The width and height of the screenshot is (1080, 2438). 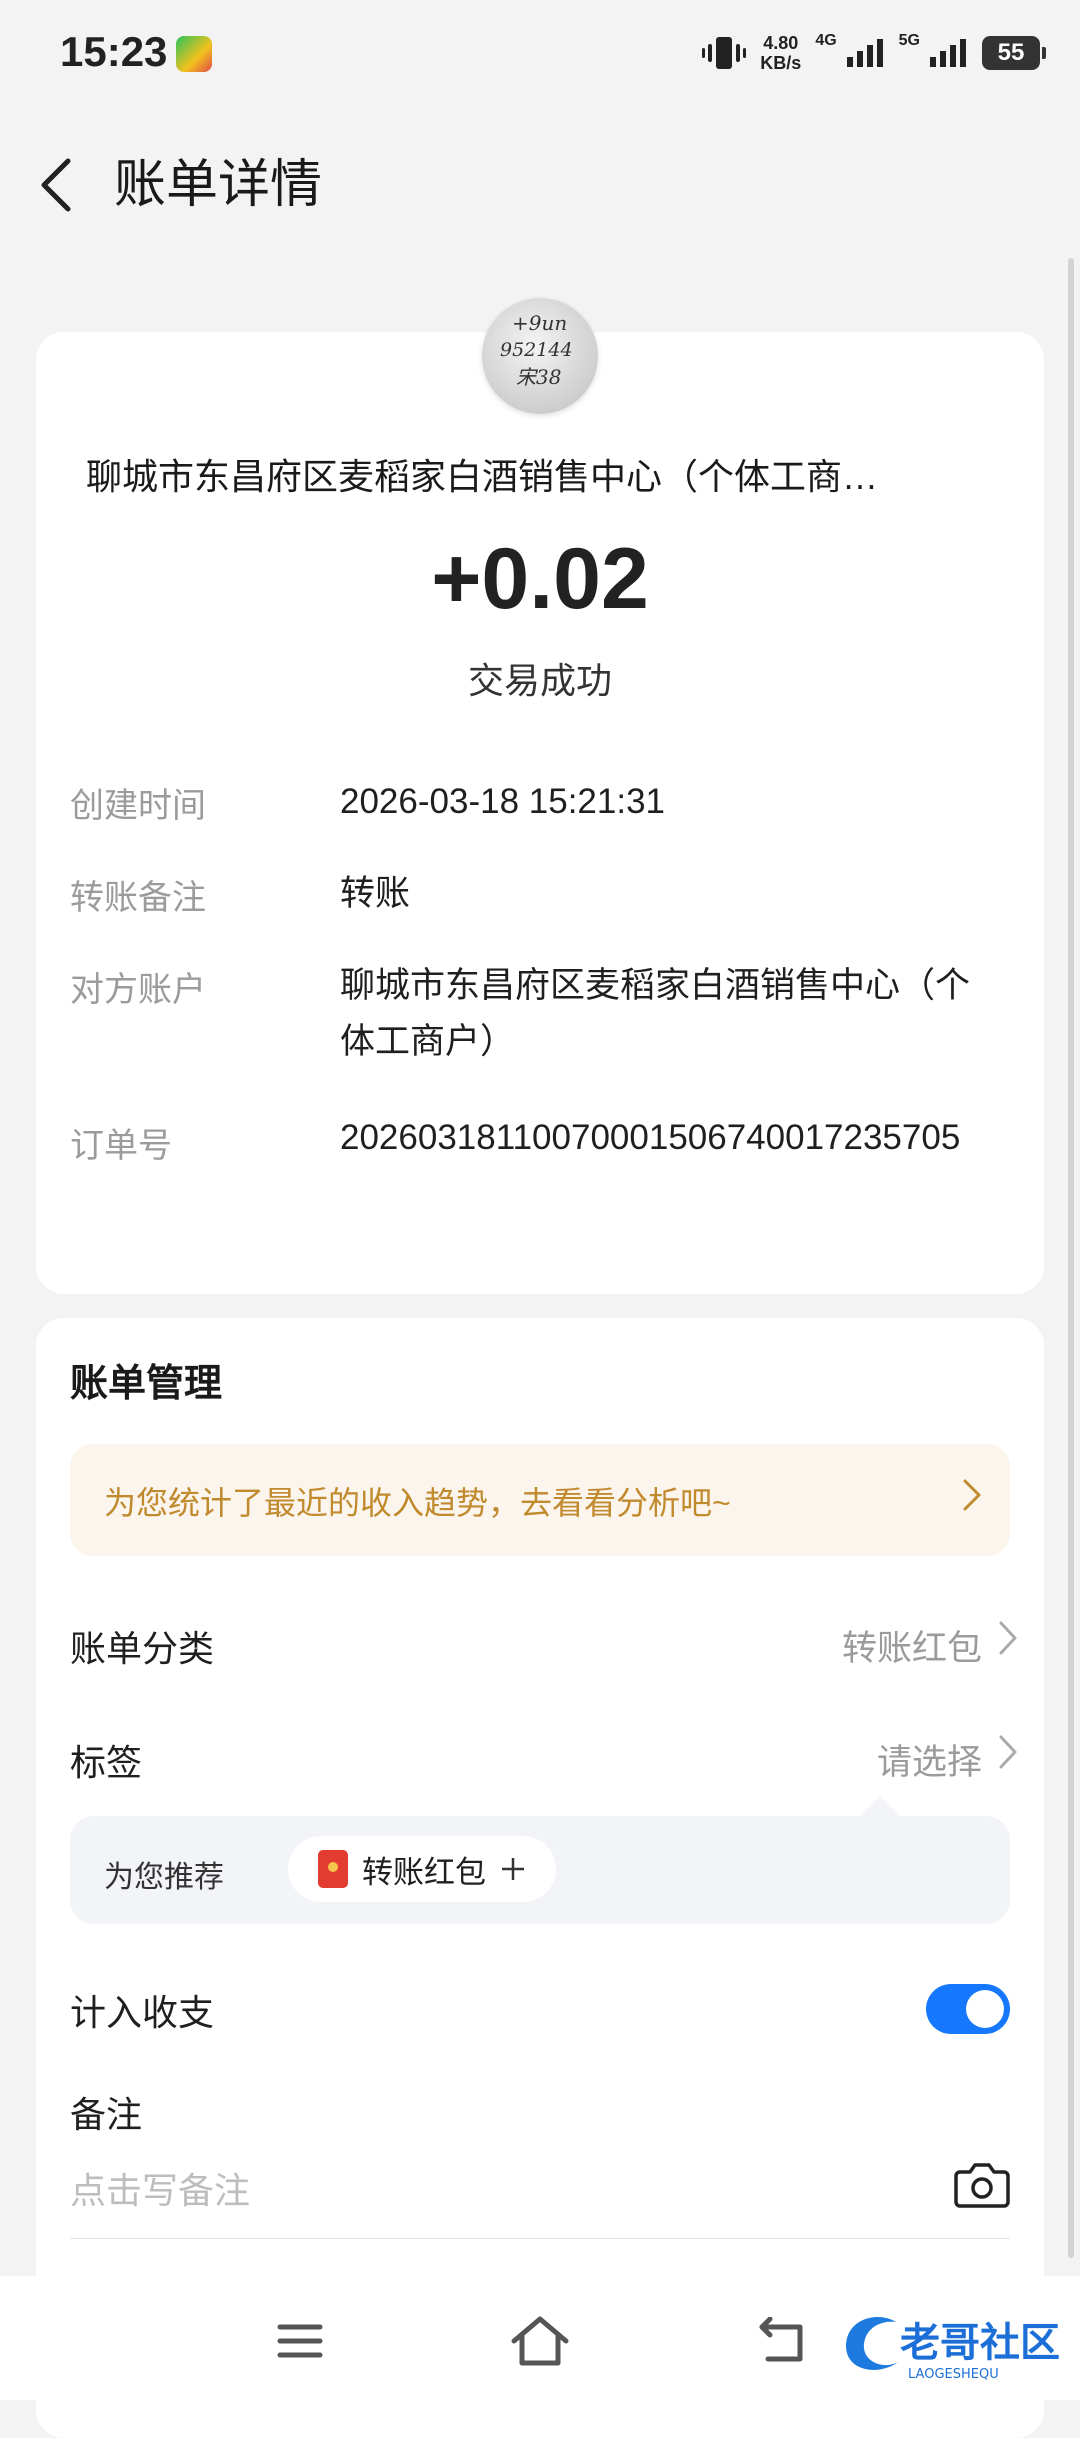 I want to click on banner-text: 为您统计了最近的收入趋势，去看看分析吧~, so click(x=417, y=1503).